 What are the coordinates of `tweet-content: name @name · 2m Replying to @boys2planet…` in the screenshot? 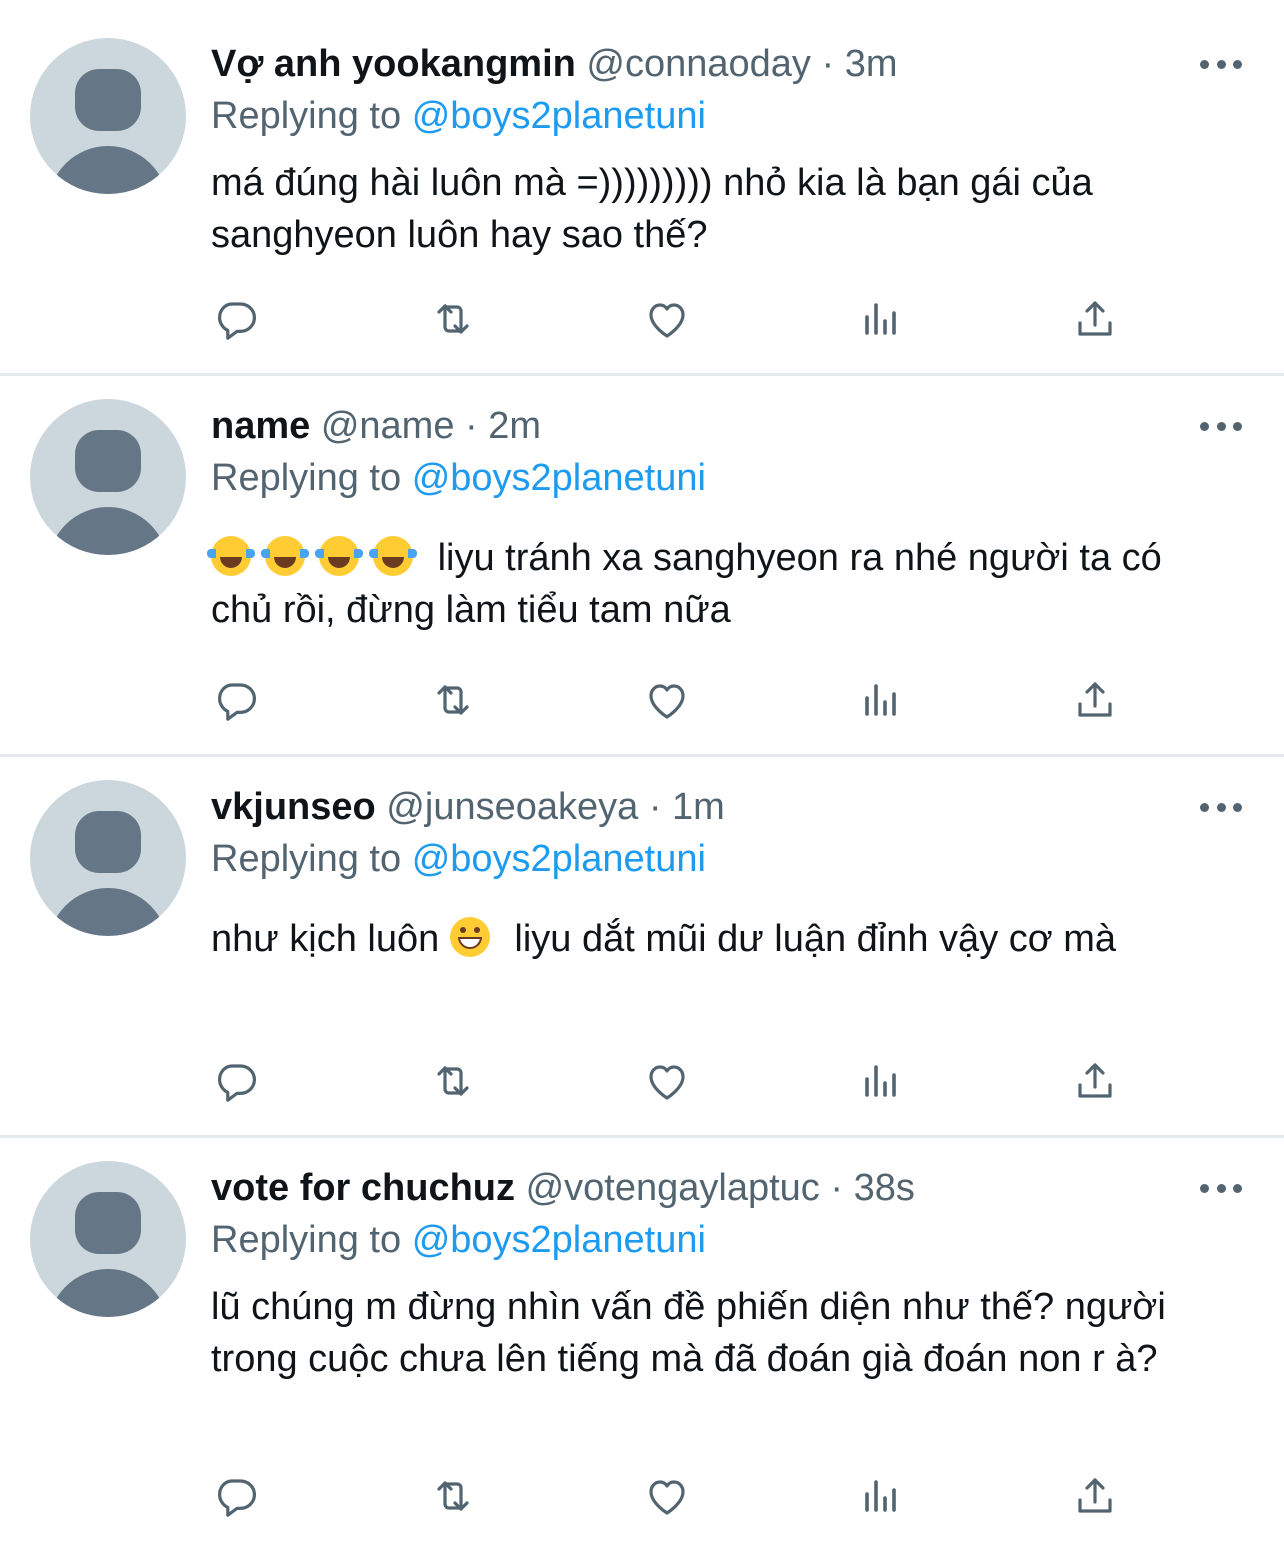 It's located at (730, 518).